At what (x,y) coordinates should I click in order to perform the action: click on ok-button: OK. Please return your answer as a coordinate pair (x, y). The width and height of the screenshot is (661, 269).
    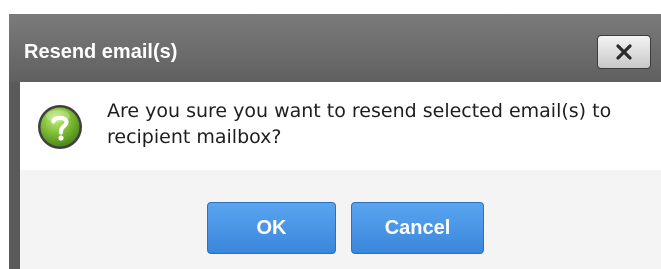
    Looking at the image, I should click on (271, 228).